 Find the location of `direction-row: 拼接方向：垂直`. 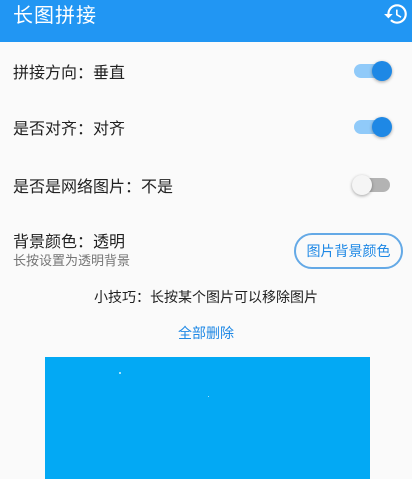

direction-row: 拼接方向：垂直 is located at coordinates (206, 72).